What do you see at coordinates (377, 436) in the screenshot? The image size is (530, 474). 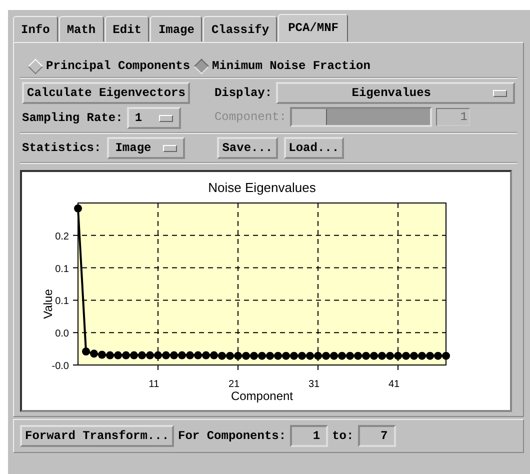 I see `to-field: 7` at bounding box center [377, 436].